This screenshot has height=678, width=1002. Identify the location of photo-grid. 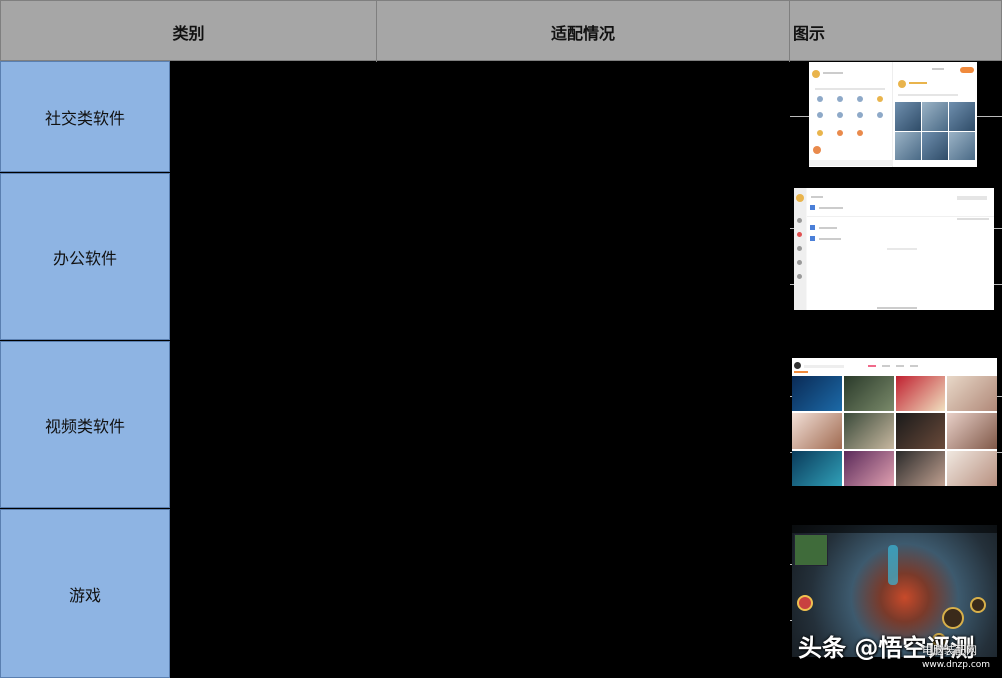
(935, 131).